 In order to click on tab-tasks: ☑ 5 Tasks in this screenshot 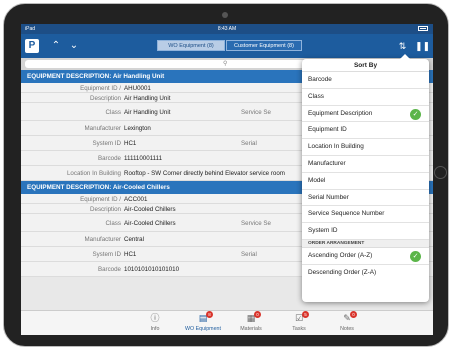, I will do `click(299, 323)`.